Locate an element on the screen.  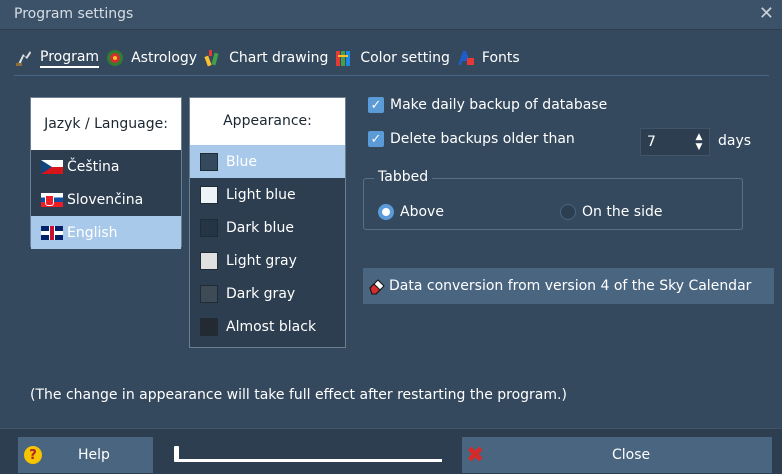
slider-track is located at coordinates (309, 460).